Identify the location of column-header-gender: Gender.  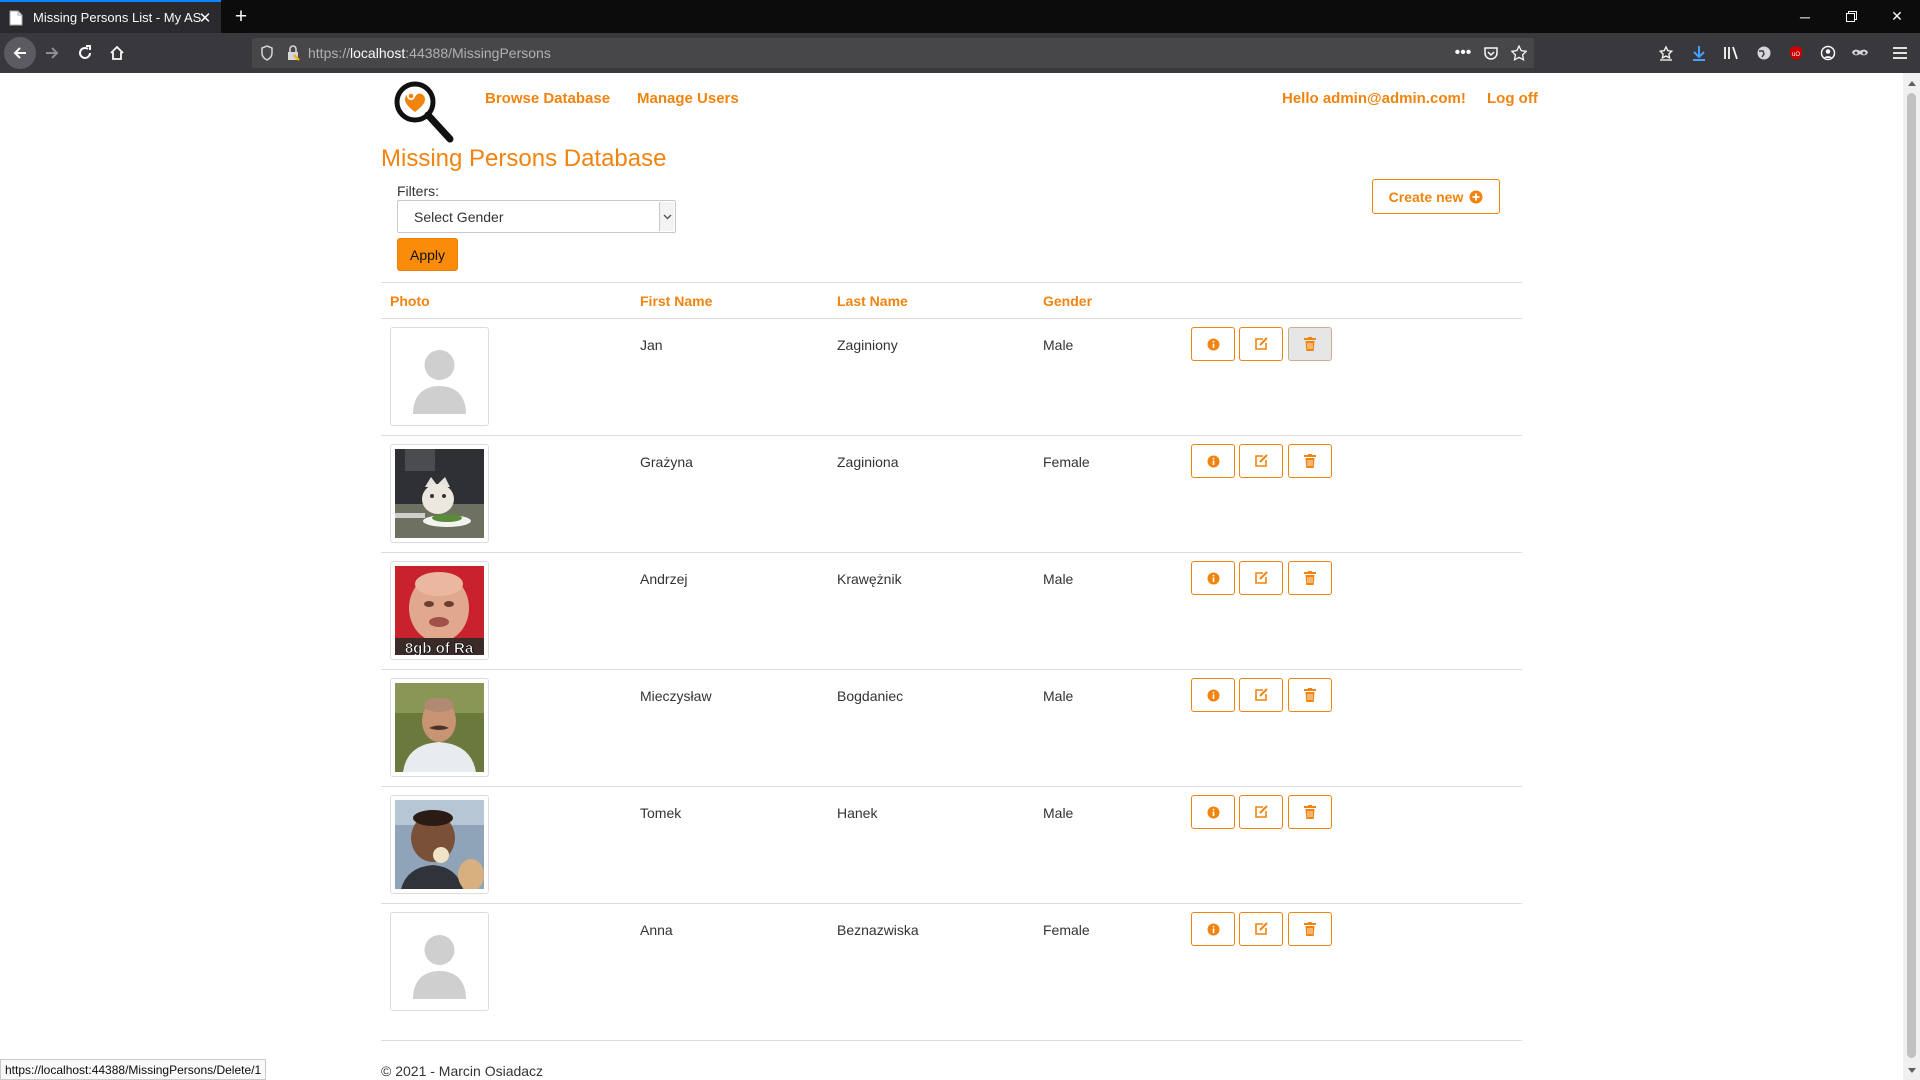
(1068, 301).